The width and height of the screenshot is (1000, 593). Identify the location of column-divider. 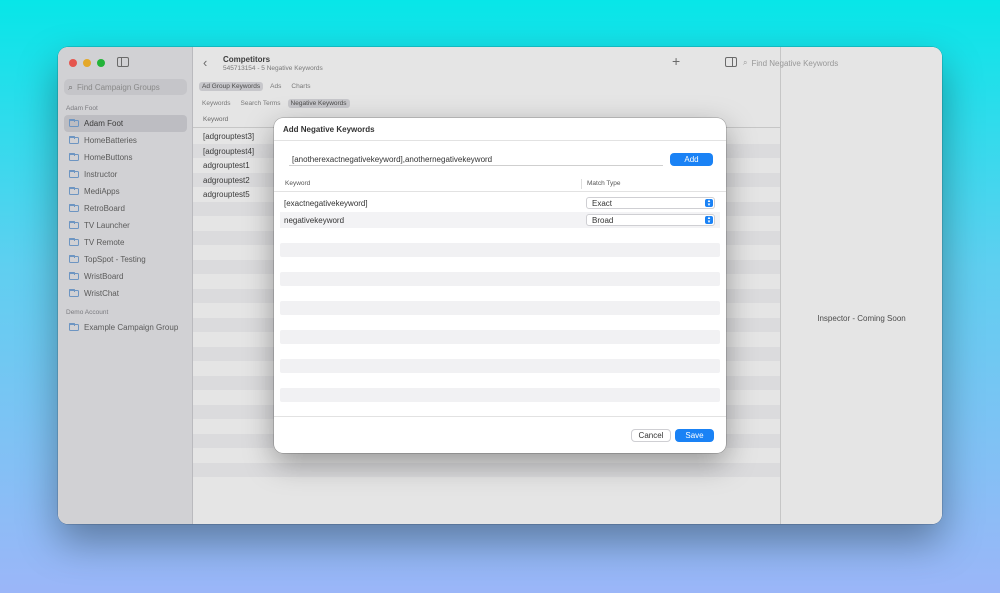
(581, 184).